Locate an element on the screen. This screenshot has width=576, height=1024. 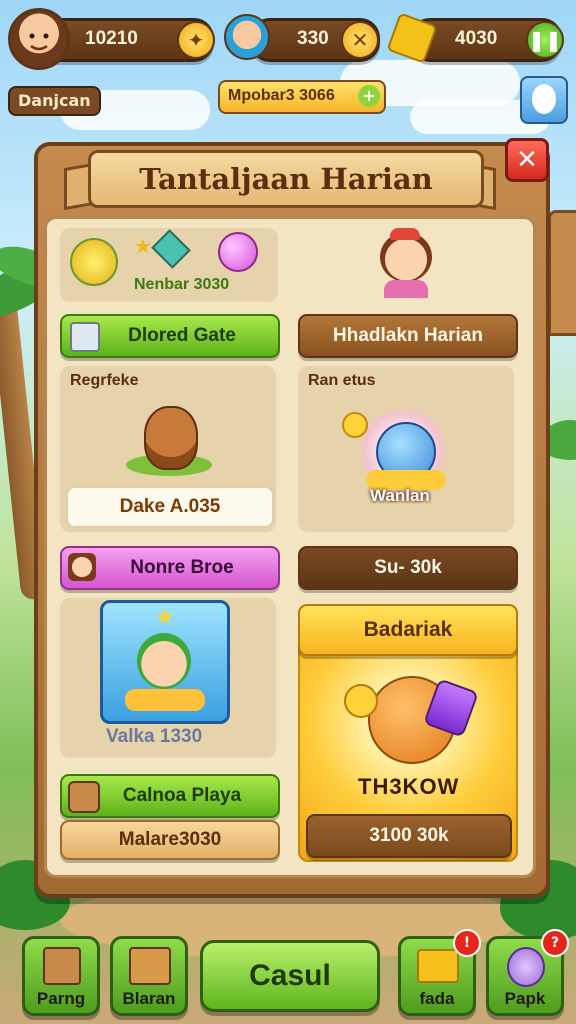
chest-icon is located at coordinates (150, 966).